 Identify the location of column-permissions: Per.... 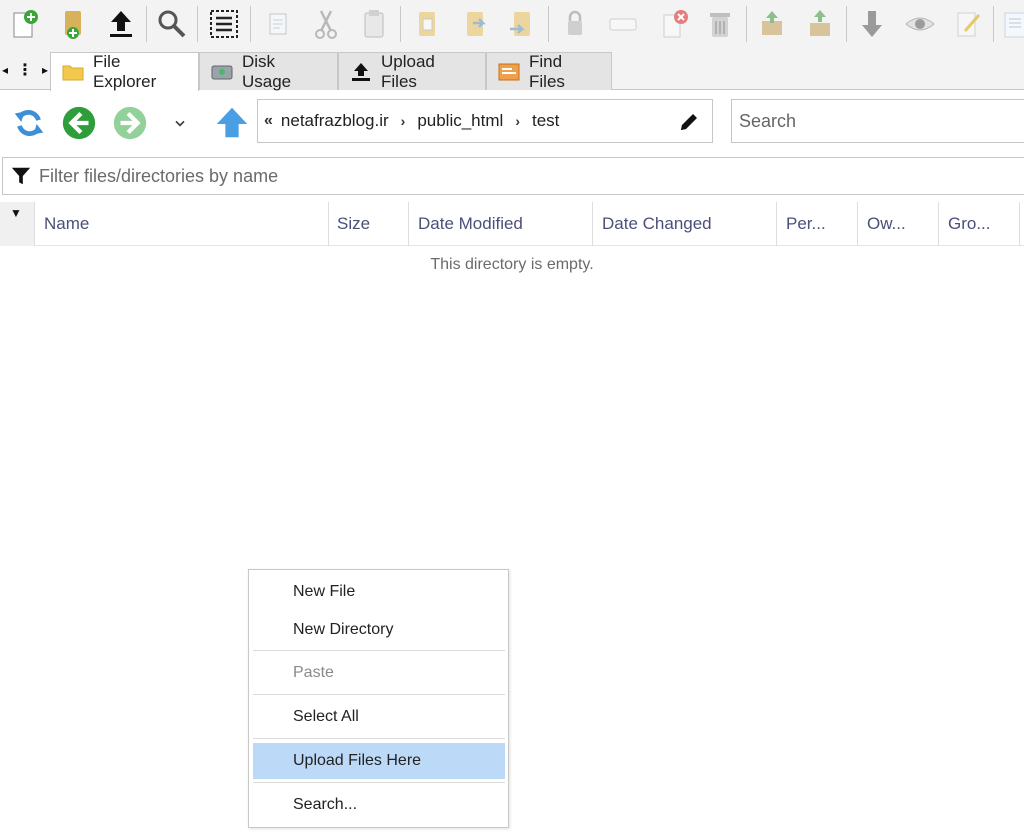
(817, 224).